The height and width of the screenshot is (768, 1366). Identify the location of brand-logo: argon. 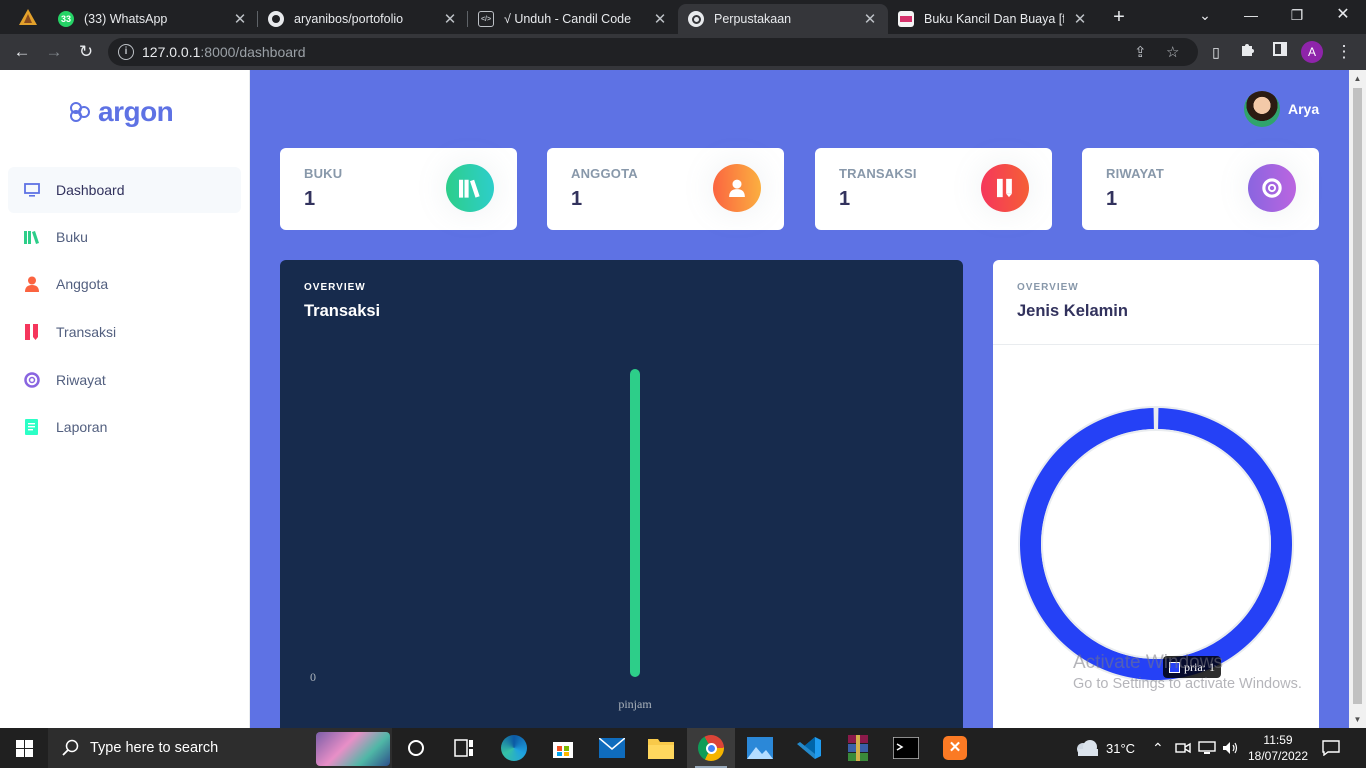
(121, 112).